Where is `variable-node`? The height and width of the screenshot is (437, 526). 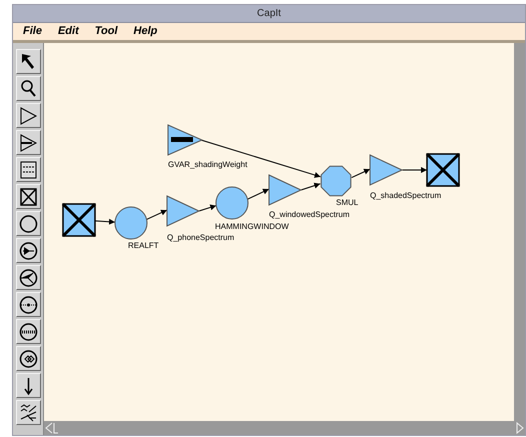 variable-node is located at coordinates (186, 140).